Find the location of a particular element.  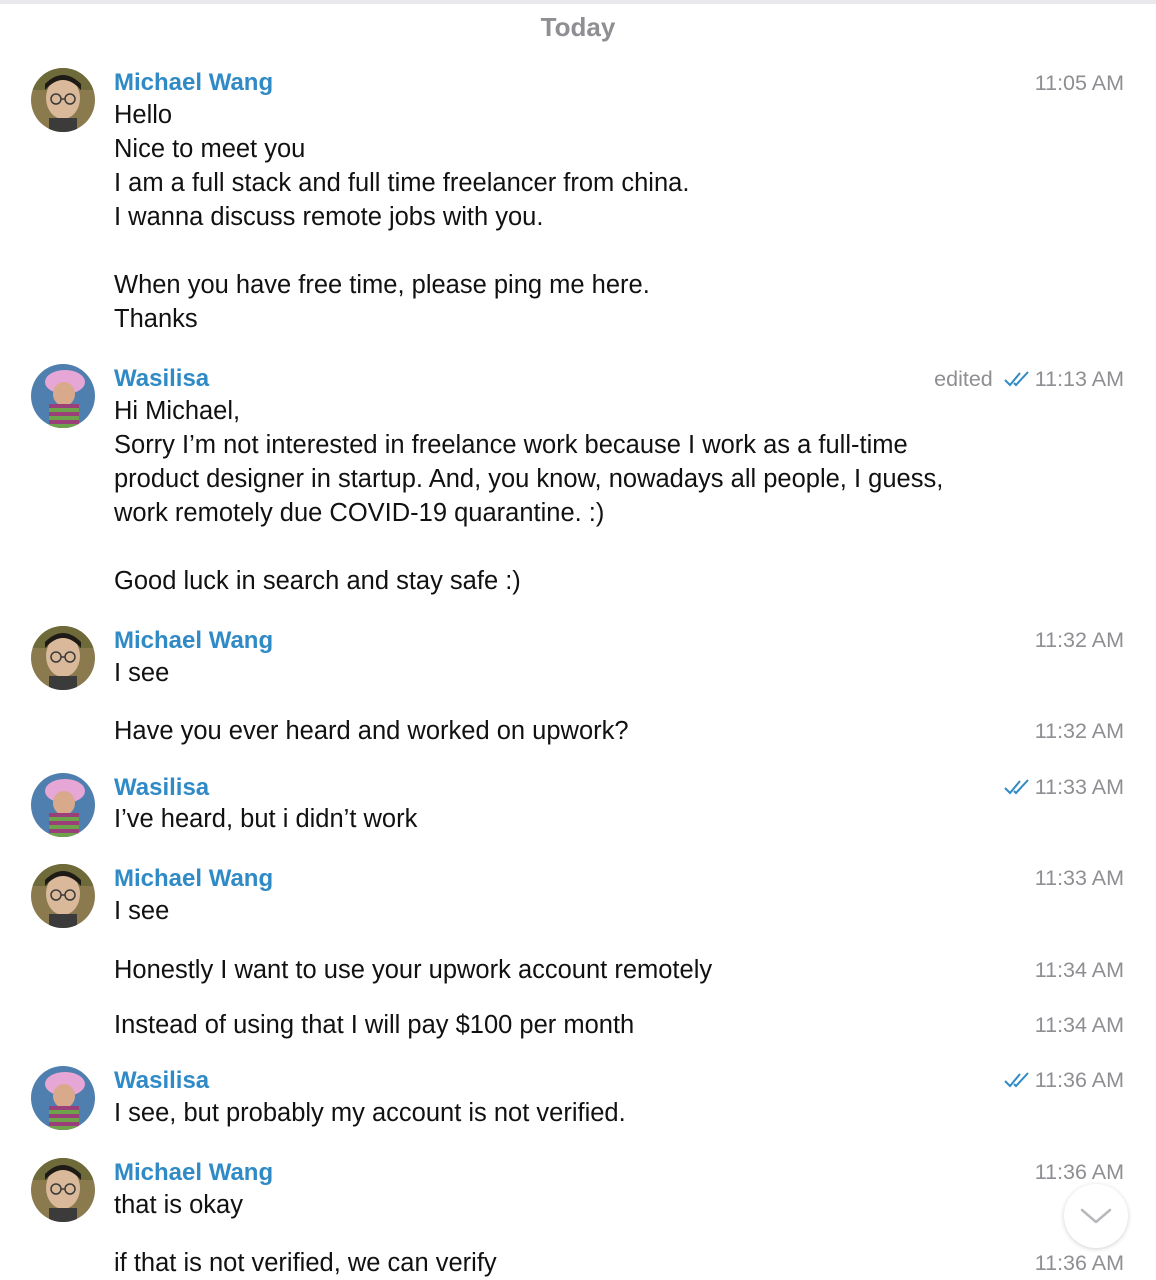

message-time: 11:33 AM is located at coordinates (1079, 878).